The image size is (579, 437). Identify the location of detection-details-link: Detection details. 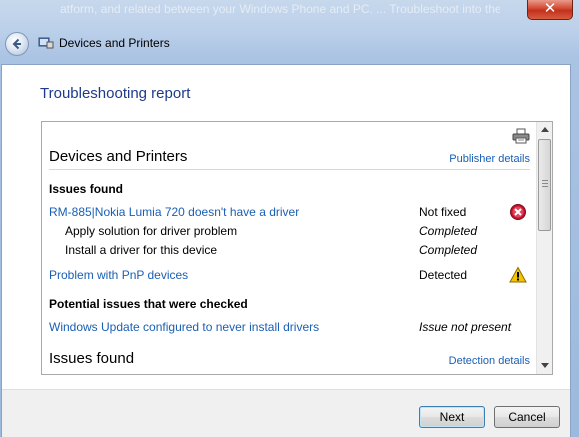
(489, 361).